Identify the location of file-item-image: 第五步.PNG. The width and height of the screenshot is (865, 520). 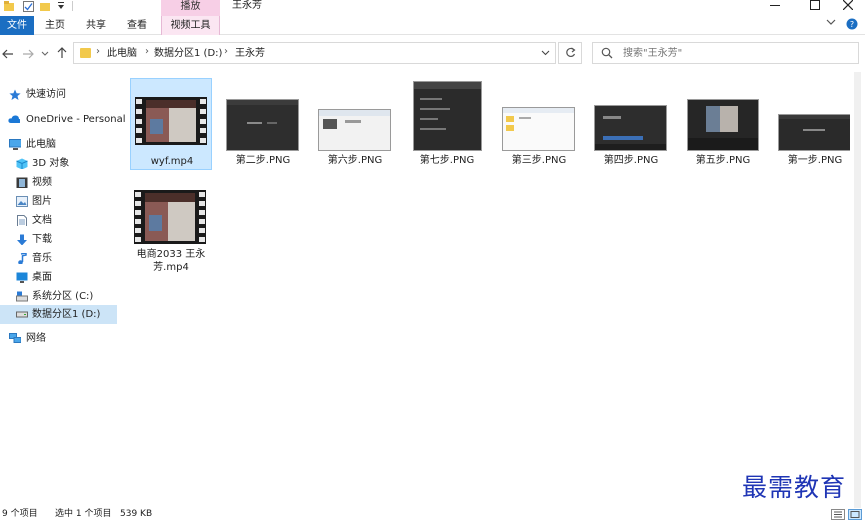
(723, 124).